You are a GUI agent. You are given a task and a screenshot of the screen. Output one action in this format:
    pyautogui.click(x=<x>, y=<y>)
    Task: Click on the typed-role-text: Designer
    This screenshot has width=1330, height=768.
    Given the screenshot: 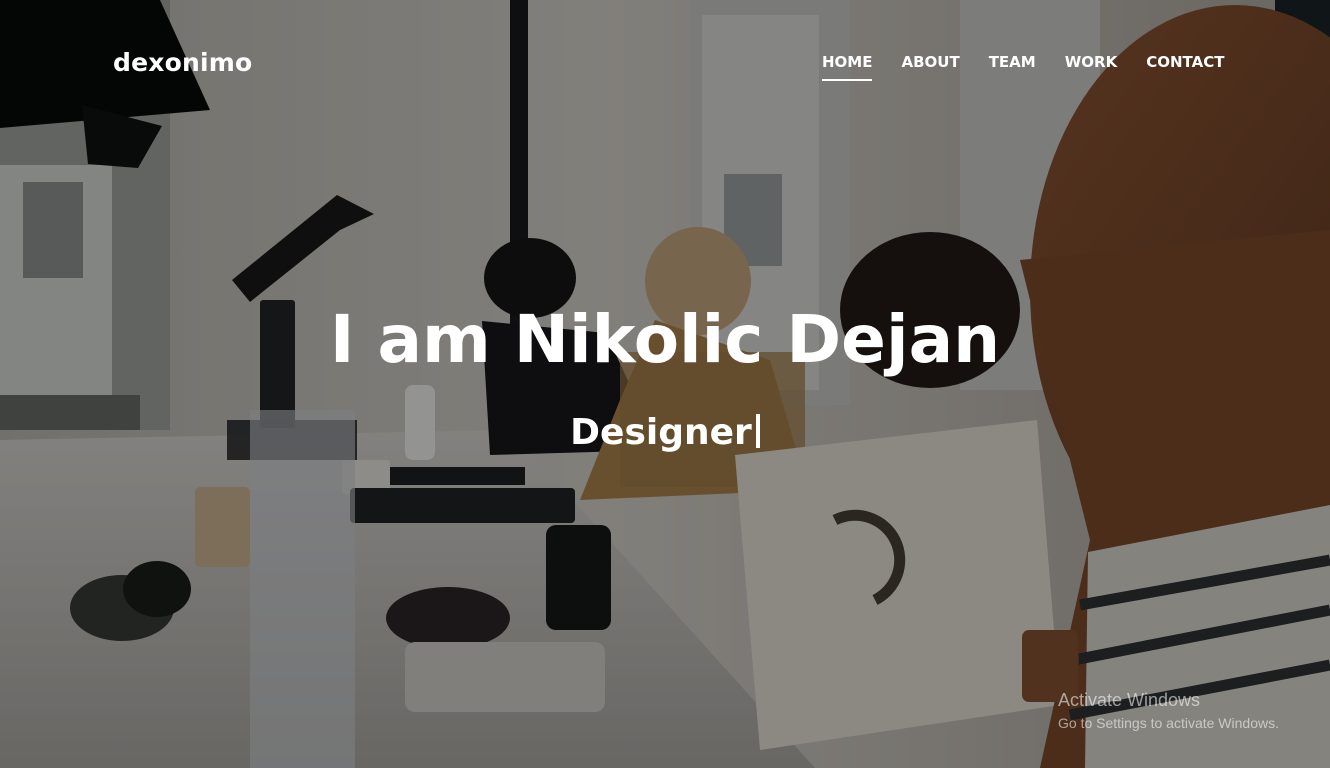 What is the action you would take?
    pyautogui.click(x=661, y=432)
    